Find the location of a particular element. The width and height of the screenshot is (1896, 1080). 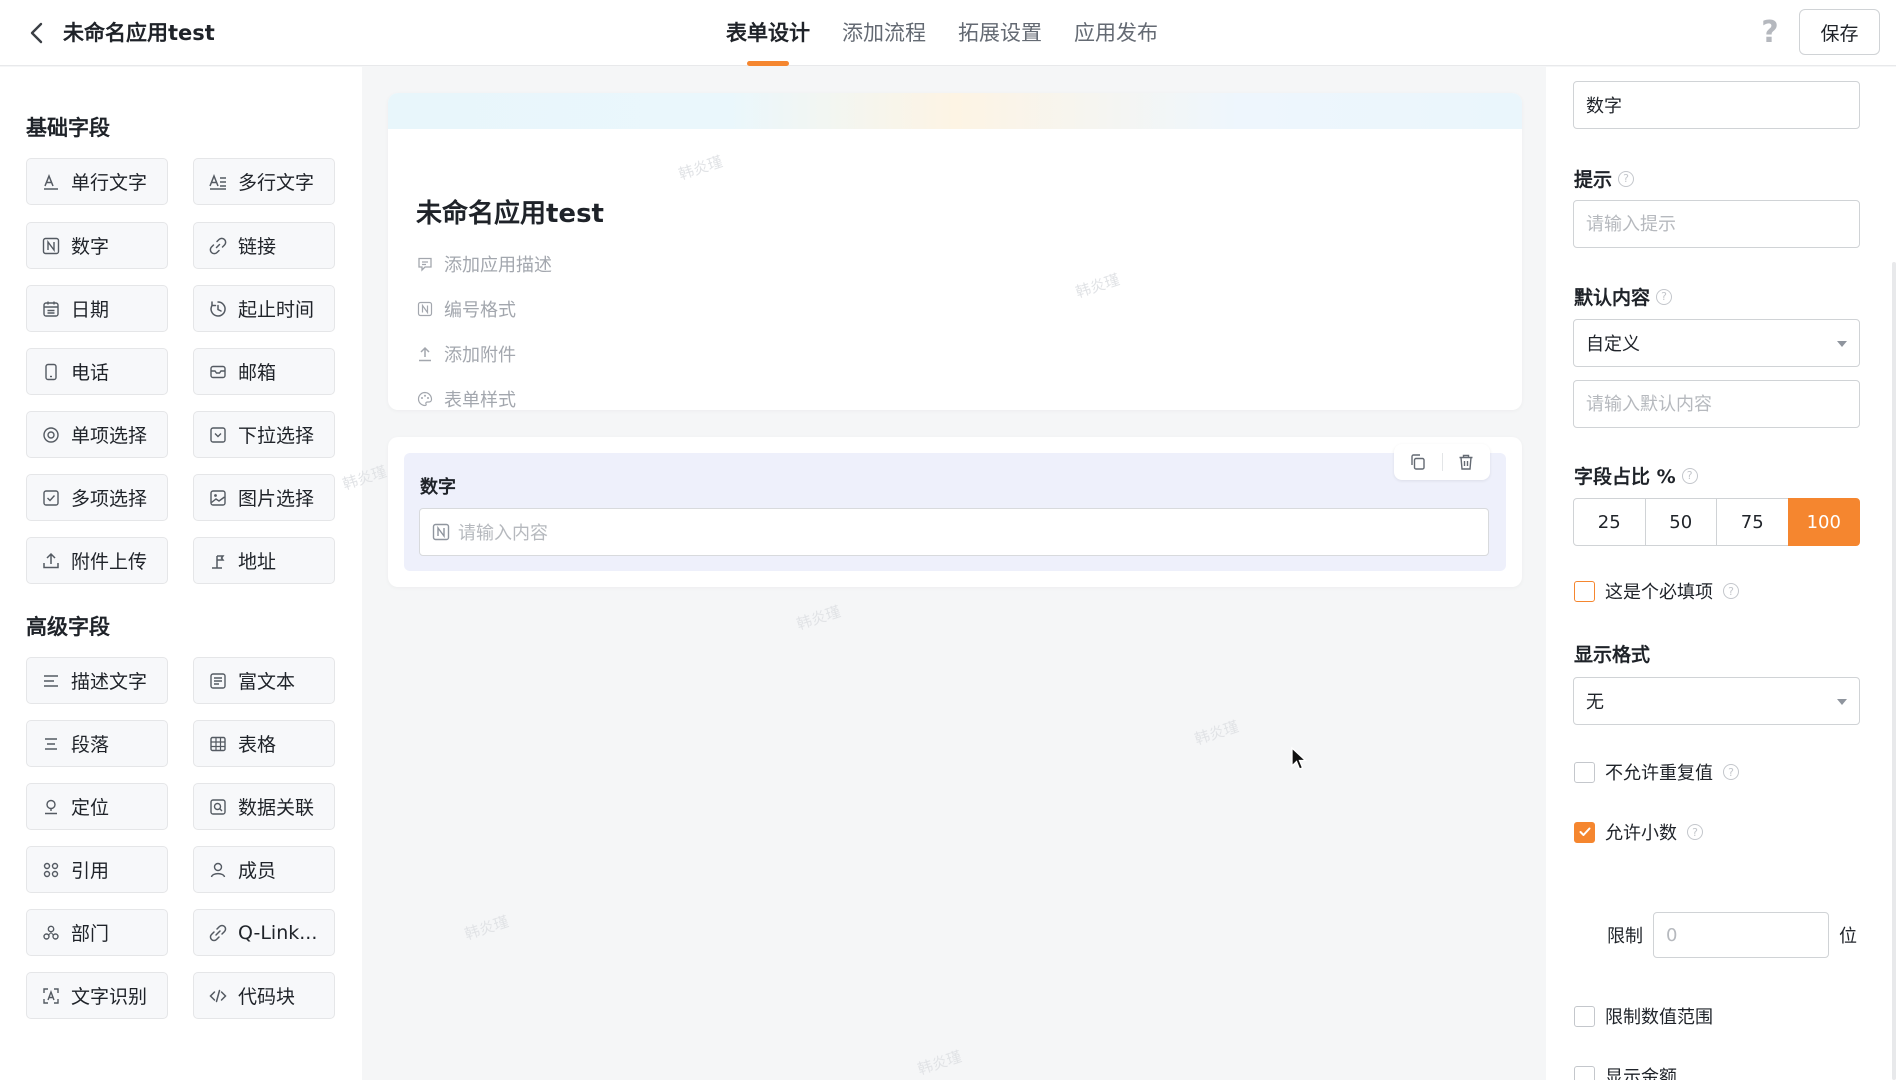

field-description-text: 描述文字 is located at coordinates (97, 680).